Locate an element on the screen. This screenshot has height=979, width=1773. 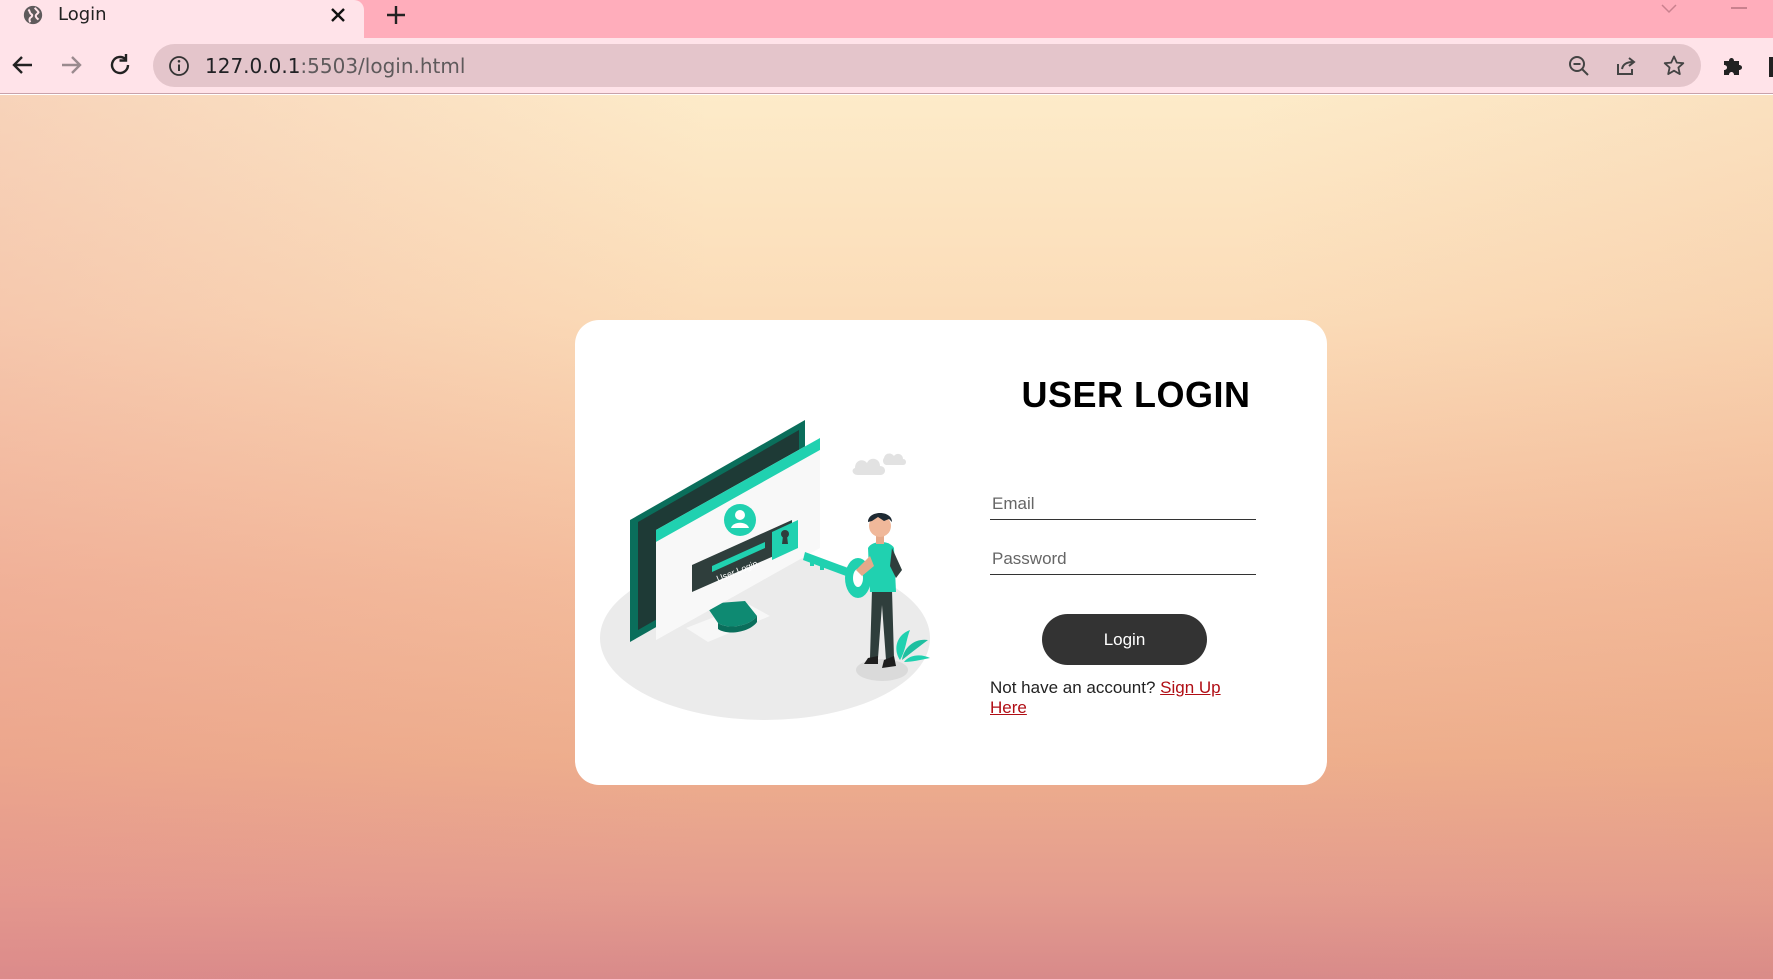
puzzle-icon is located at coordinates (1734, 65).